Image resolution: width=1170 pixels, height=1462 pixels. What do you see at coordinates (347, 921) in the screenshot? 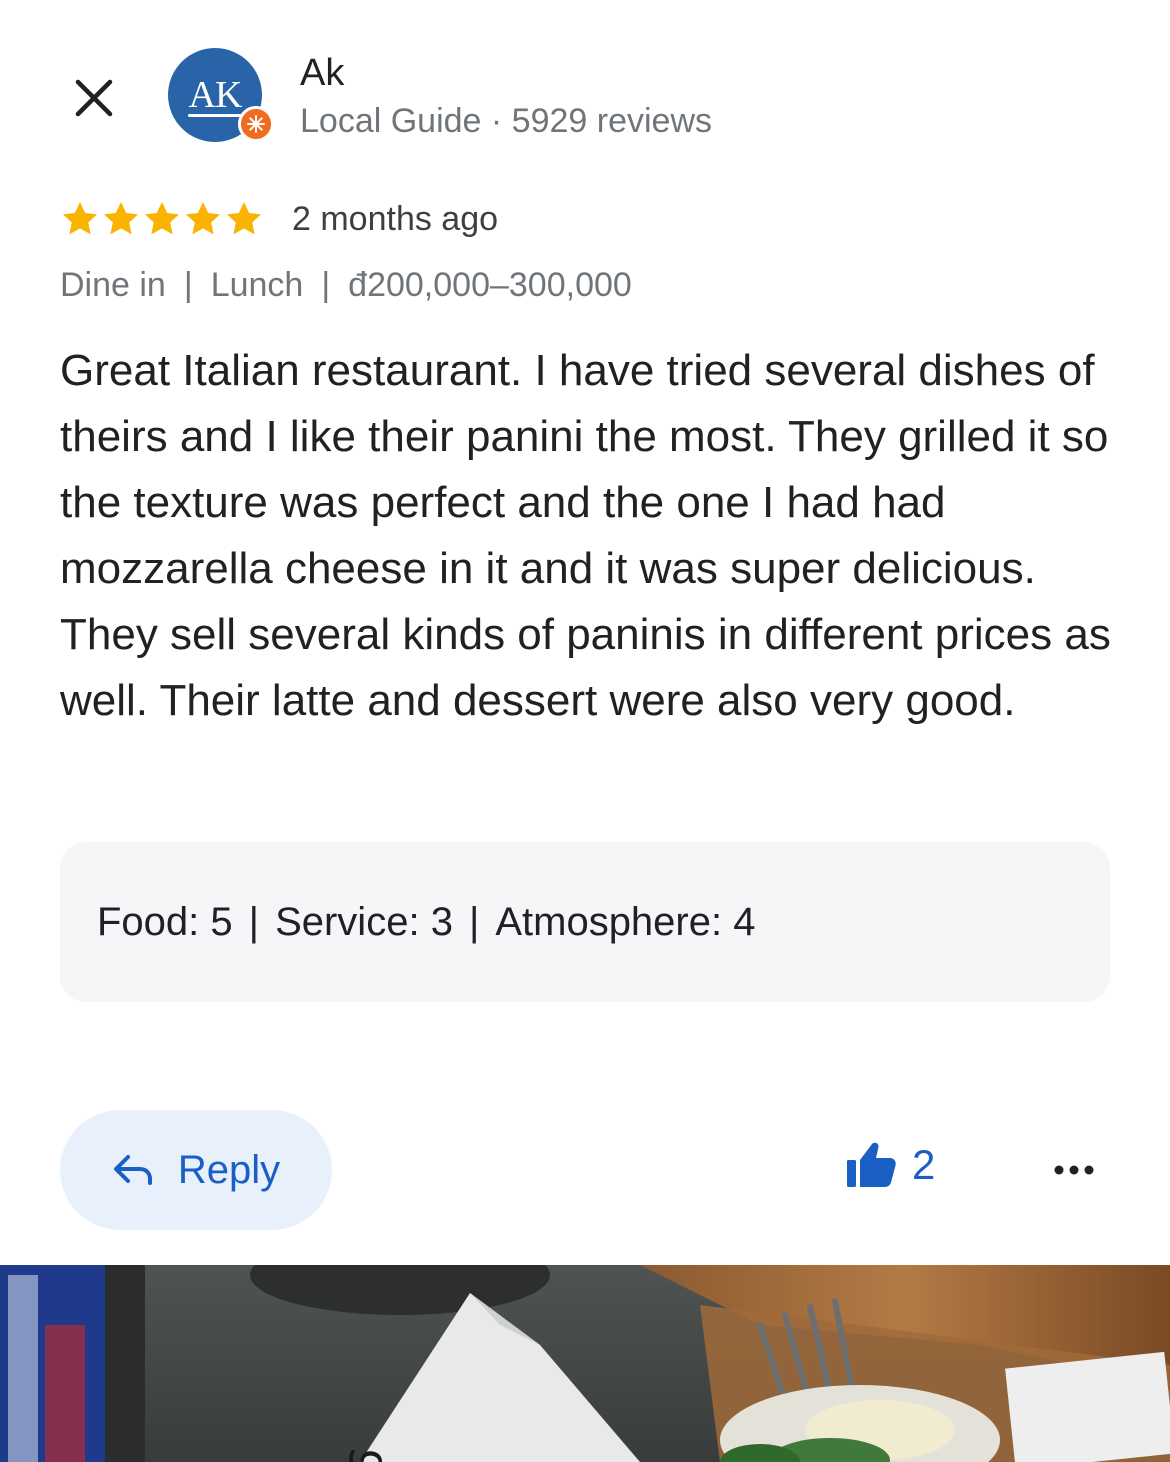
I see `service-rating-label: Service:` at bounding box center [347, 921].